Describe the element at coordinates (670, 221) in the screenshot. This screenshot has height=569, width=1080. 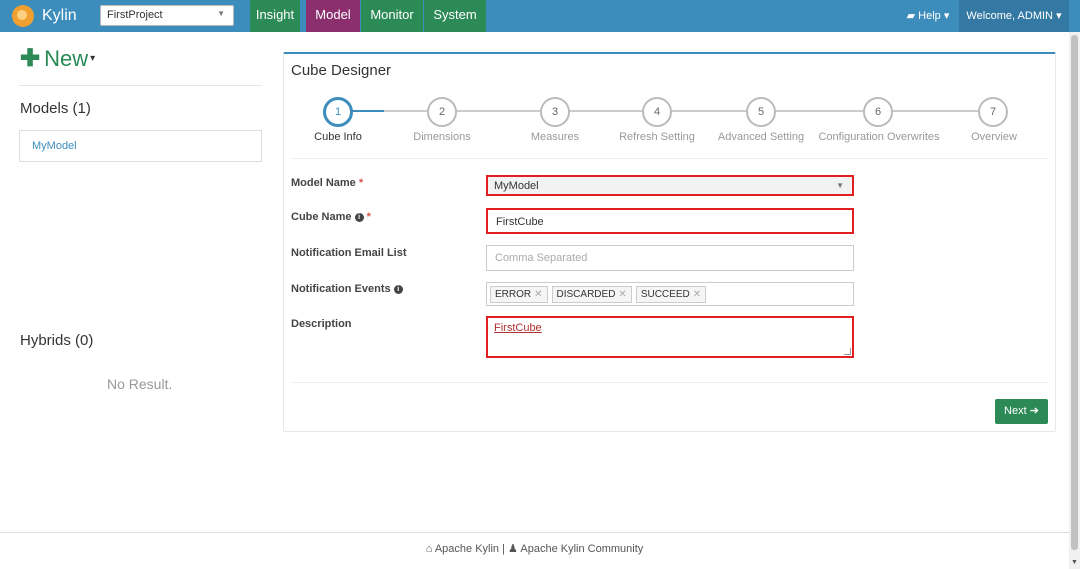
I see `cube-name-input: FirstCube` at that location.